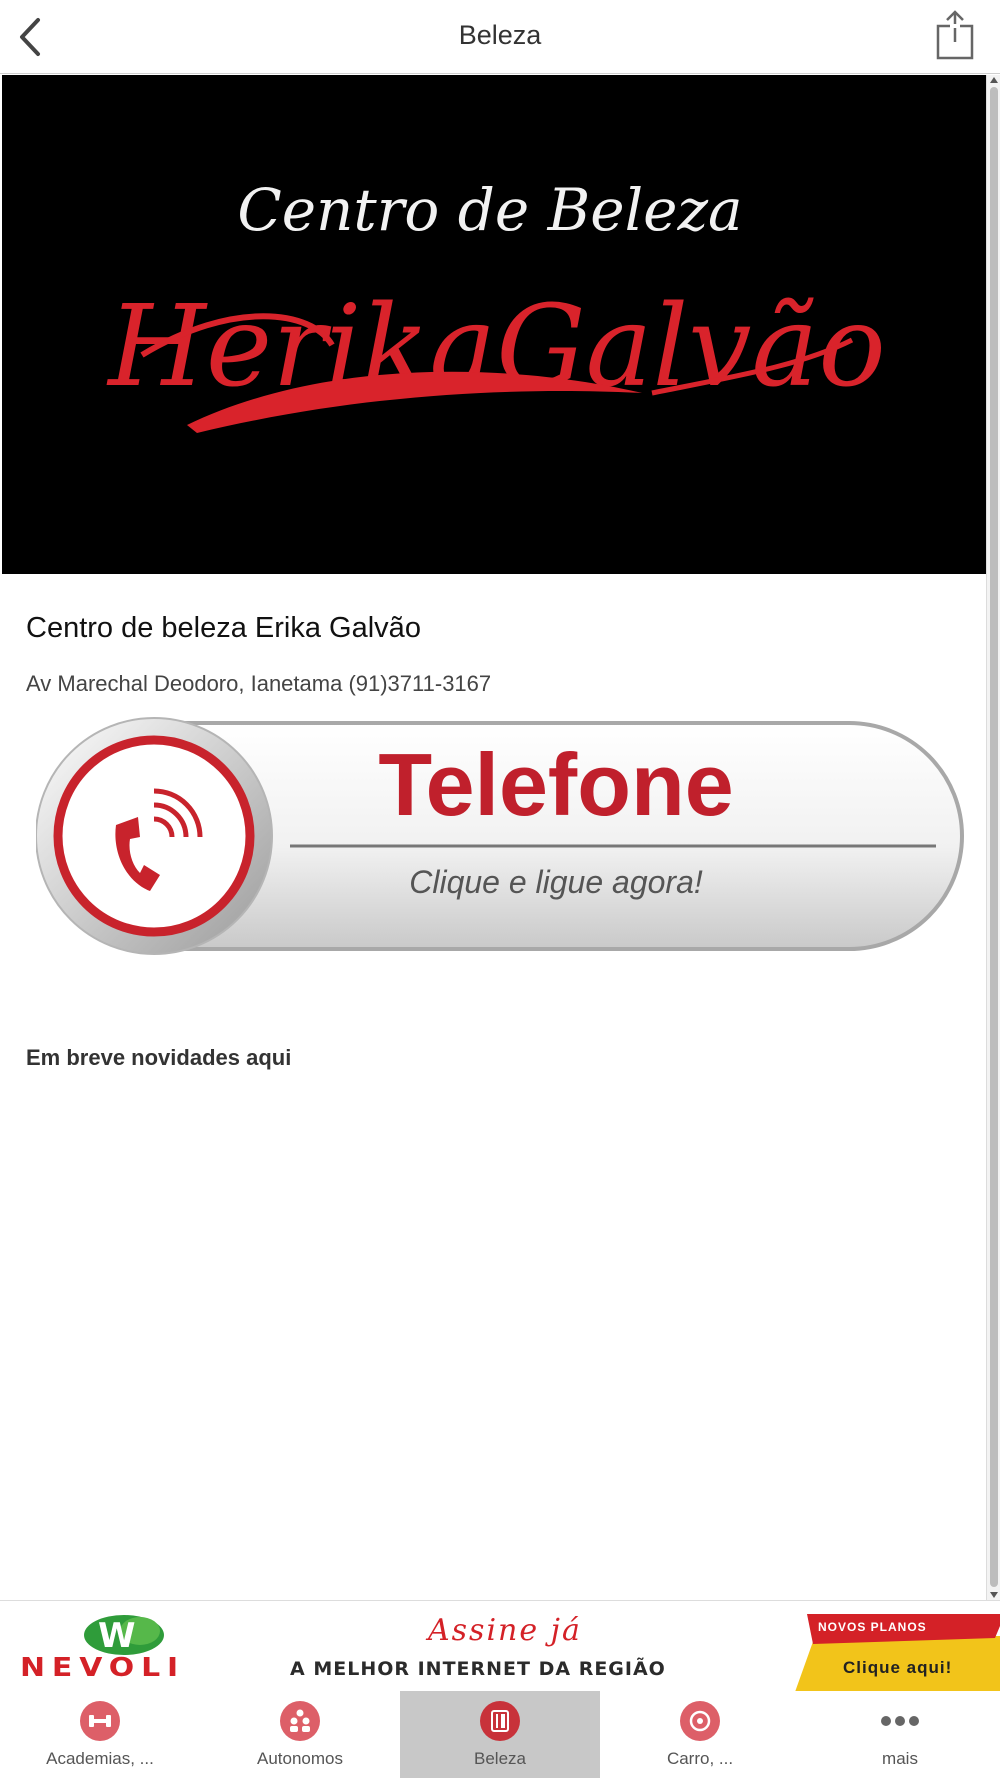 The height and width of the screenshot is (1778, 1000). I want to click on nevoli-globe-logo-icon: W, so click(124, 1635).